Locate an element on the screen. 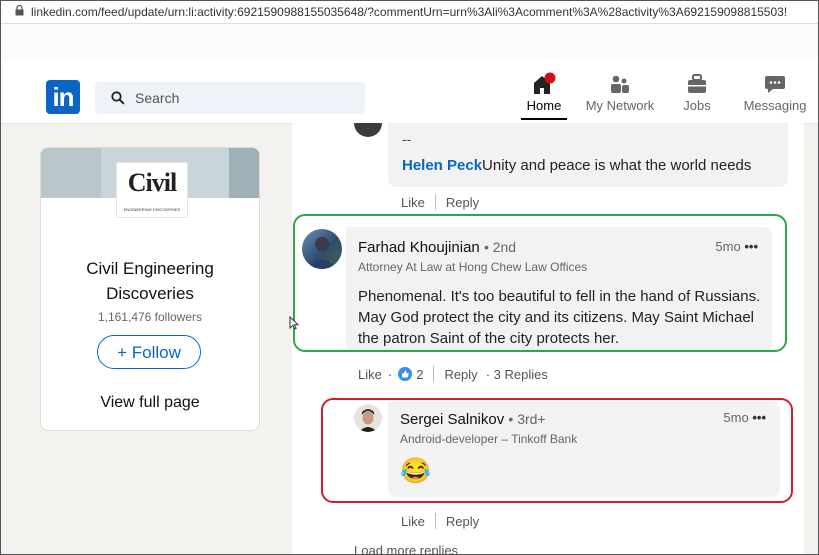  mention-link: Helen Peck is located at coordinates (442, 165).